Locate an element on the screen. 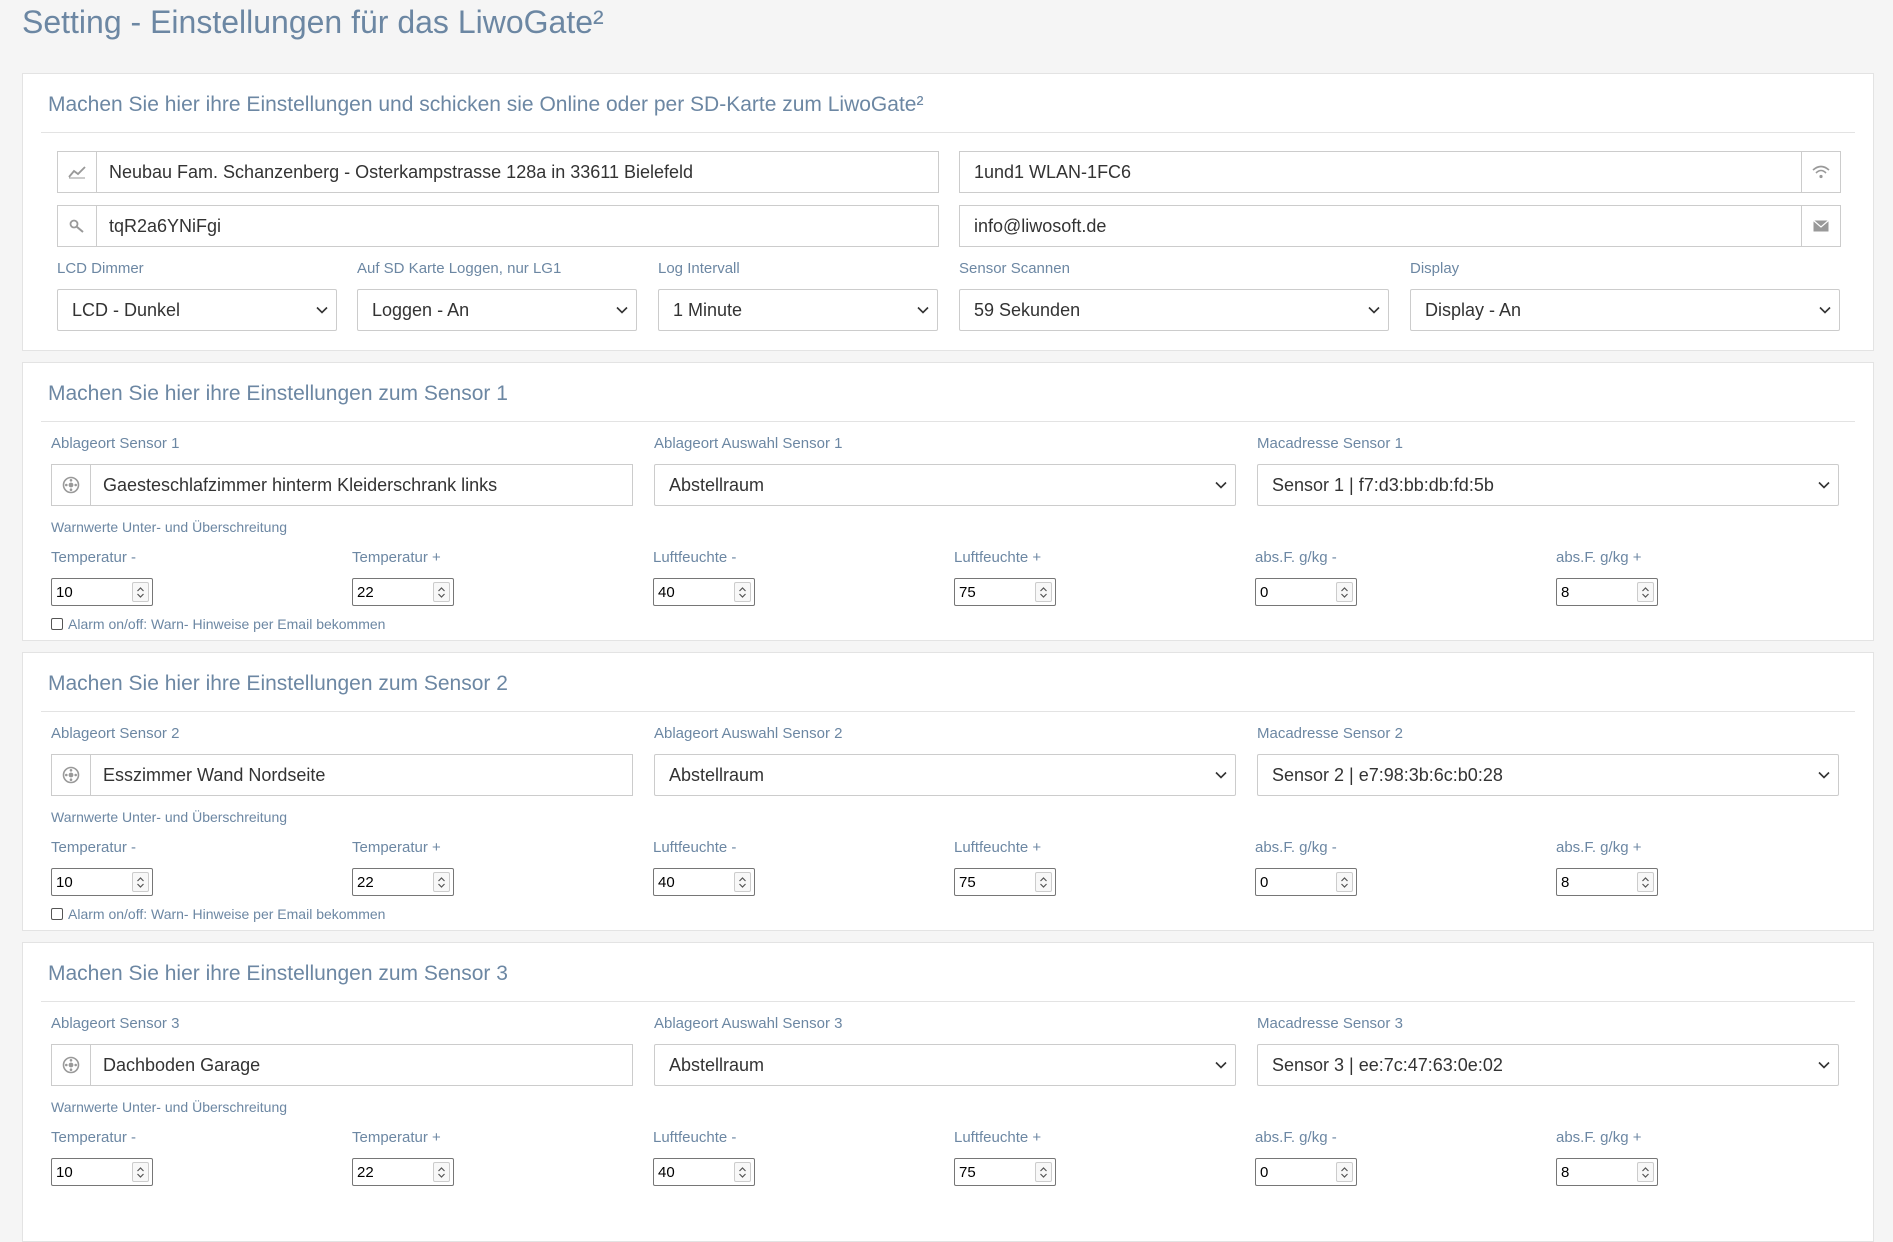 The width and height of the screenshot is (1893, 1242). sensor-select-label: Ablageort Auswahl Sensor 3 is located at coordinates (748, 1023).